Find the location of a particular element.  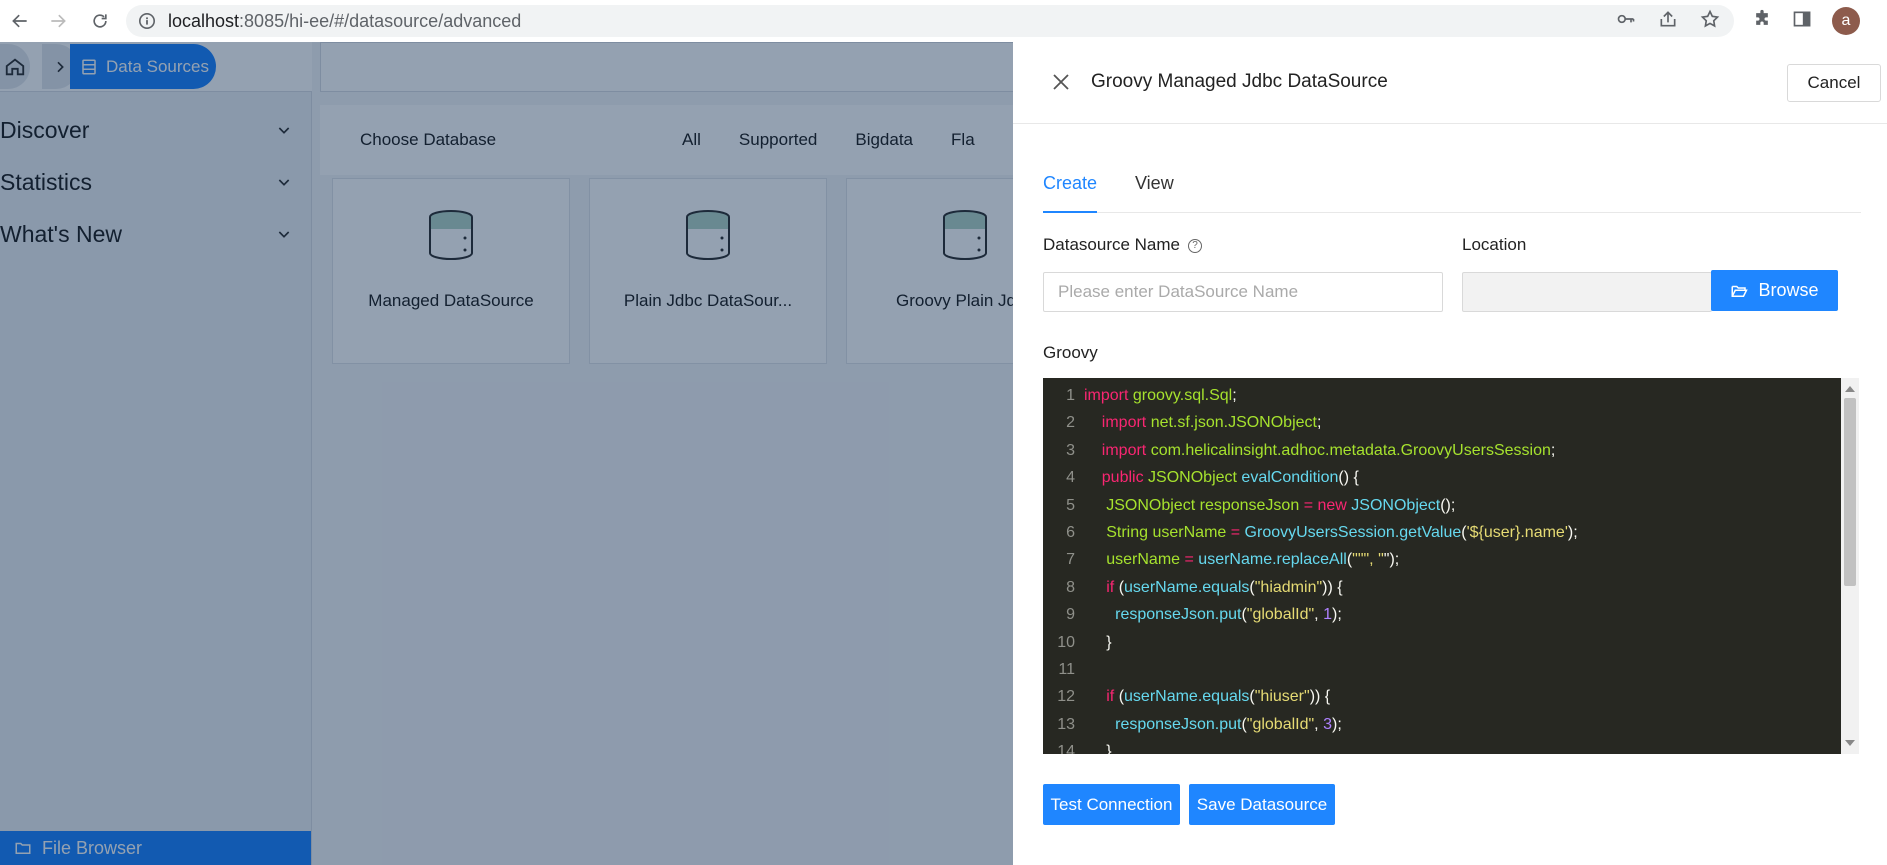

datasource-name-label-text: Datasource Name is located at coordinates (1112, 244).